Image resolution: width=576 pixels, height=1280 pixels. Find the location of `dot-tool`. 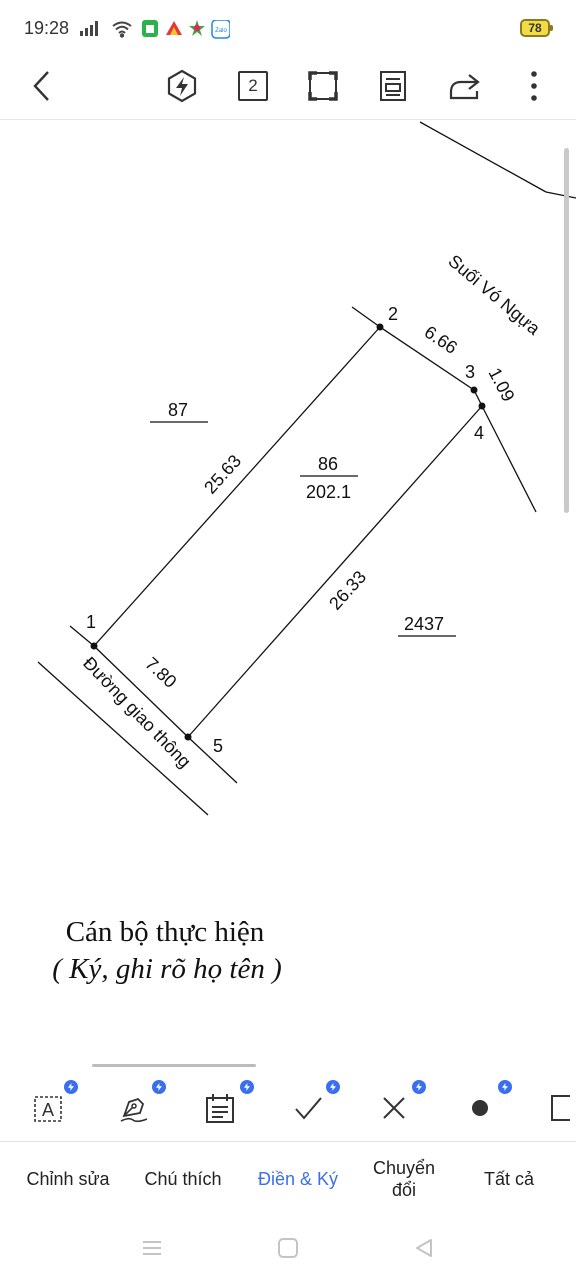

dot-tool is located at coordinates (484, 1105).